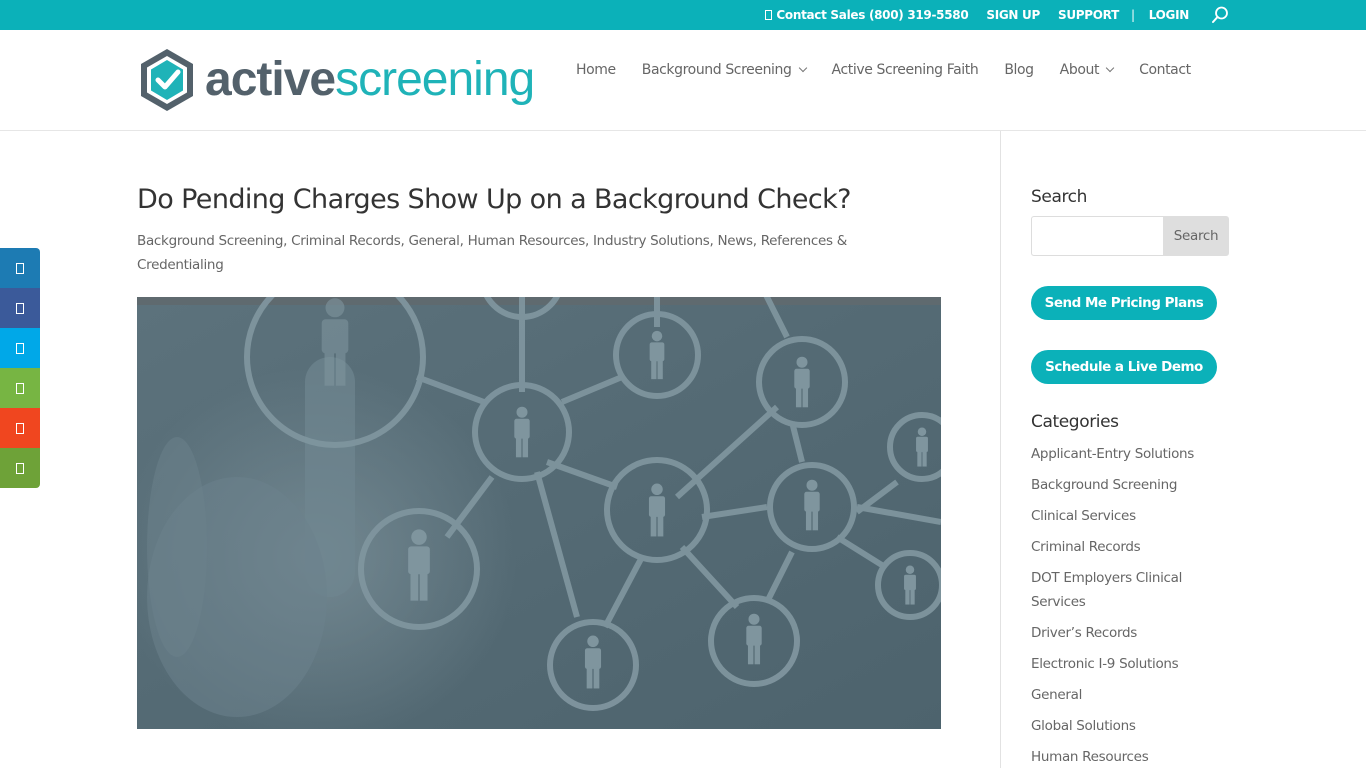  I want to click on social-share-bar, so click(20, 368).